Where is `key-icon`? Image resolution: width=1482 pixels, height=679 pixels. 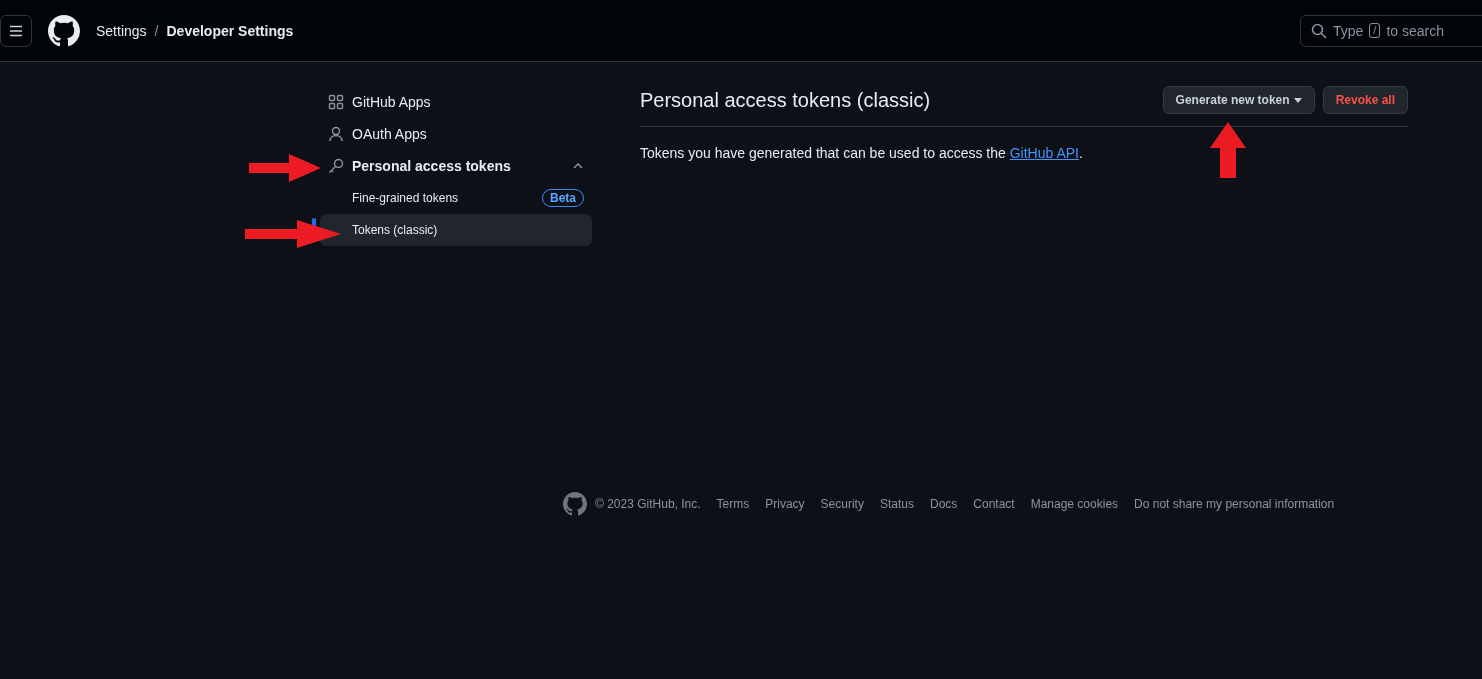 key-icon is located at coordinates (336, 166).